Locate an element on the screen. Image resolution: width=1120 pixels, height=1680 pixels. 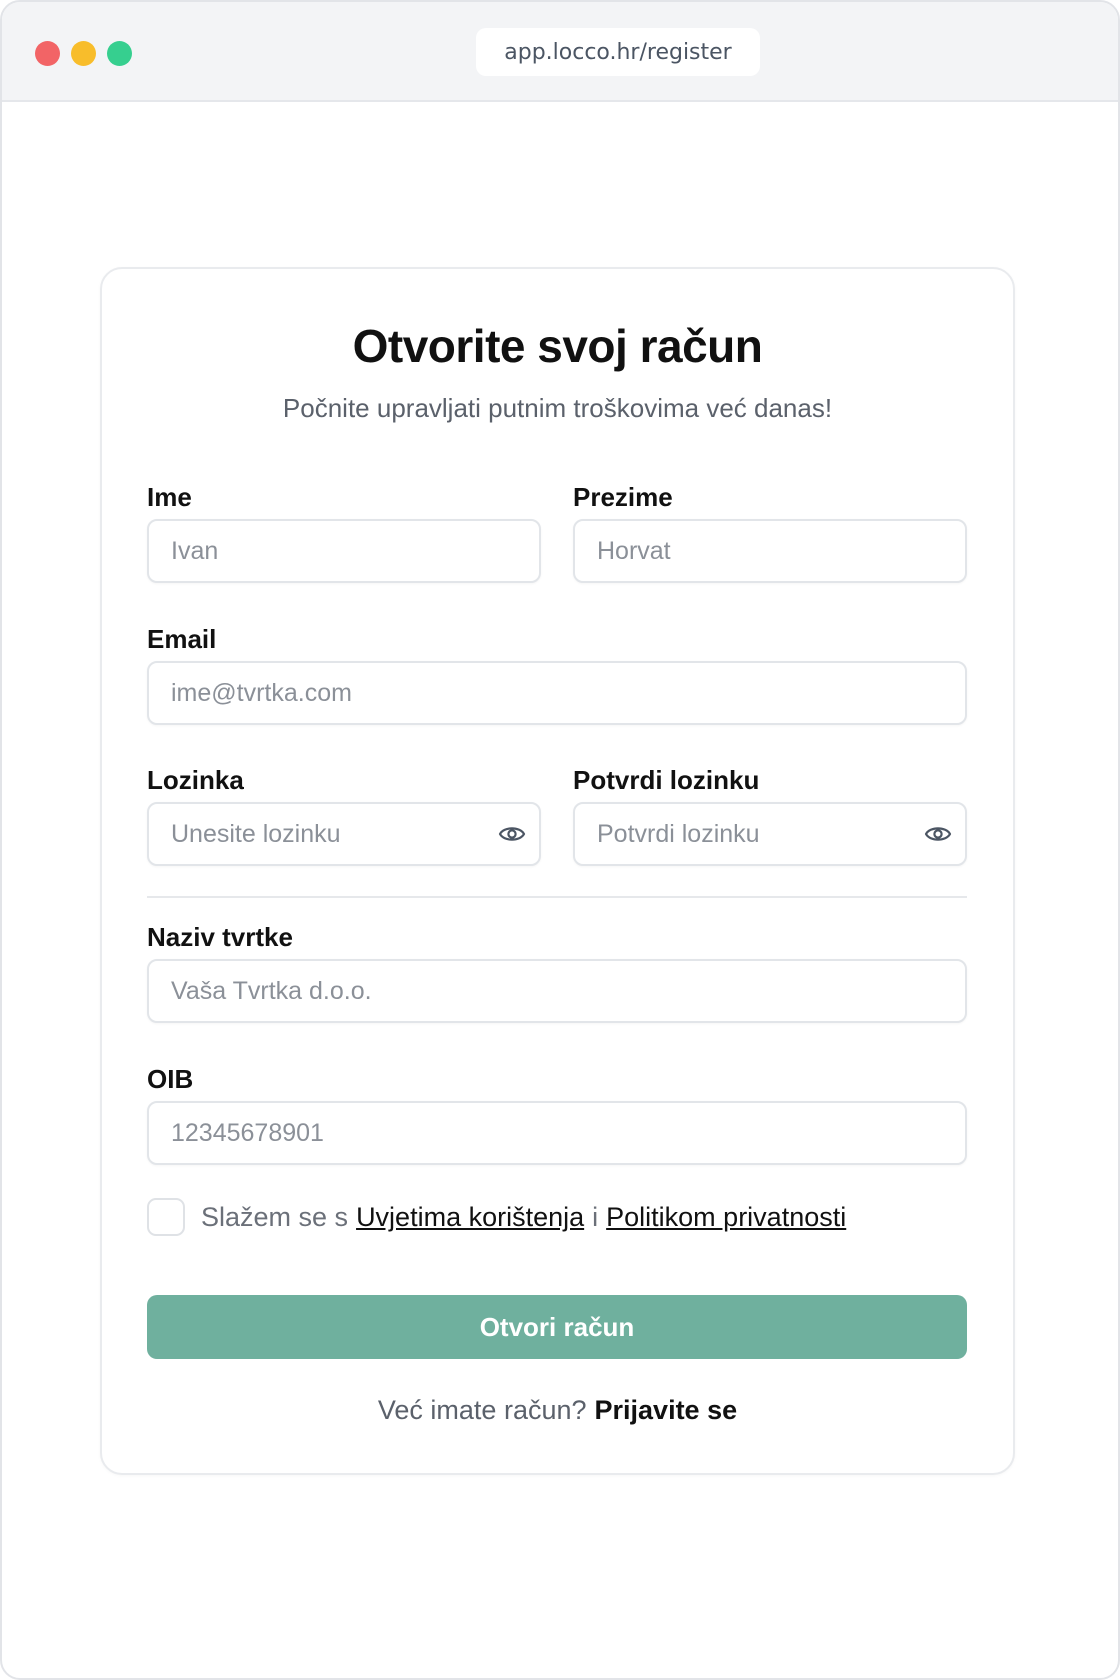
company-field is located at coordinates (557, 991).